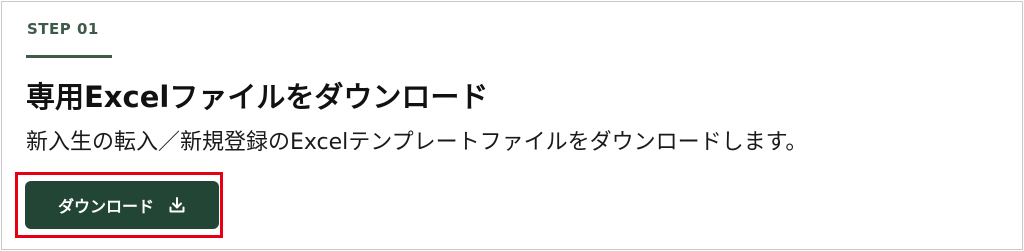  Describe the element at coordinates (63, 29) in the screenshot. I see `step-label: STEP 01` at that location.